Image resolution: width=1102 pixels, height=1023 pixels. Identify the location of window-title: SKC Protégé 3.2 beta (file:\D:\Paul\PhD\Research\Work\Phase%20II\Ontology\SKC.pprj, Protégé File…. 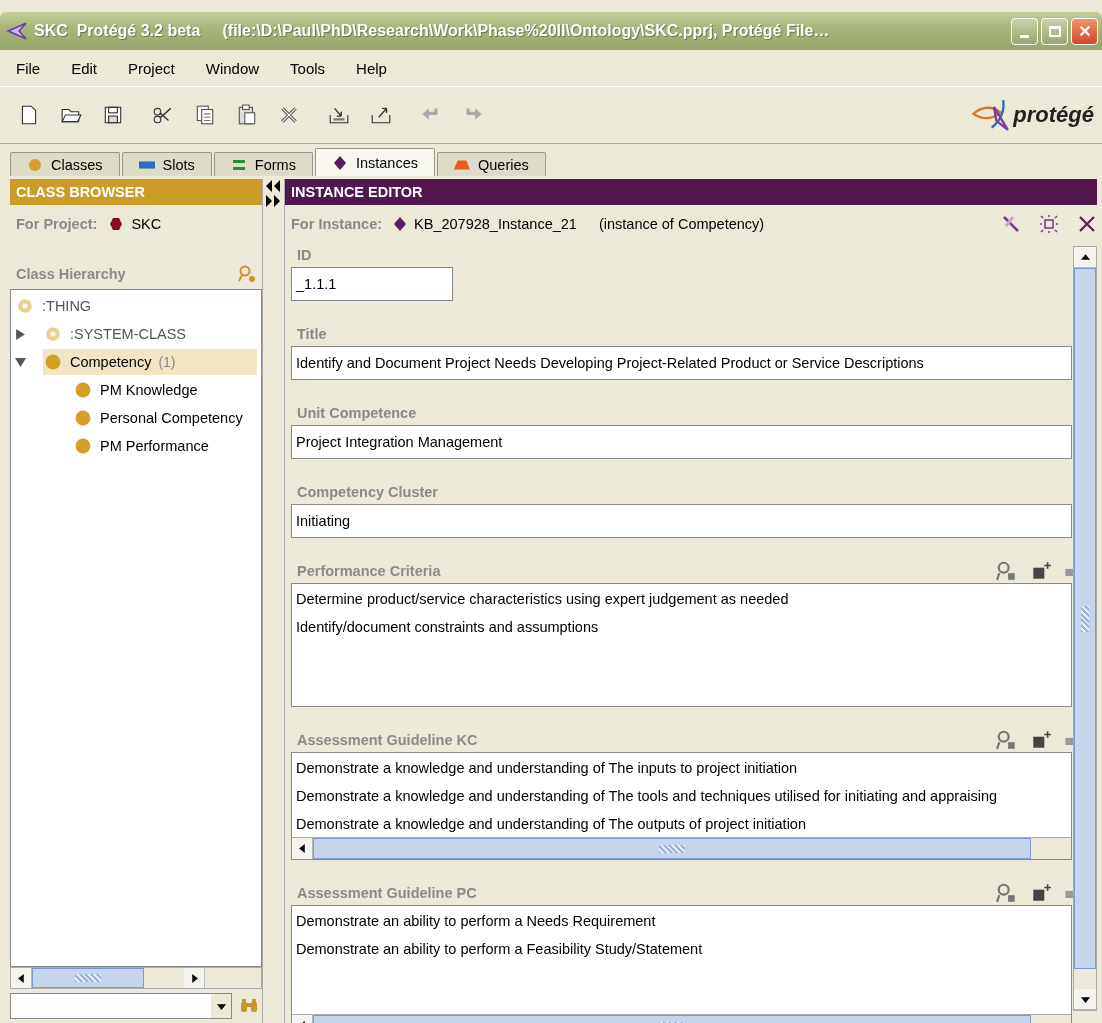
(432, 31).